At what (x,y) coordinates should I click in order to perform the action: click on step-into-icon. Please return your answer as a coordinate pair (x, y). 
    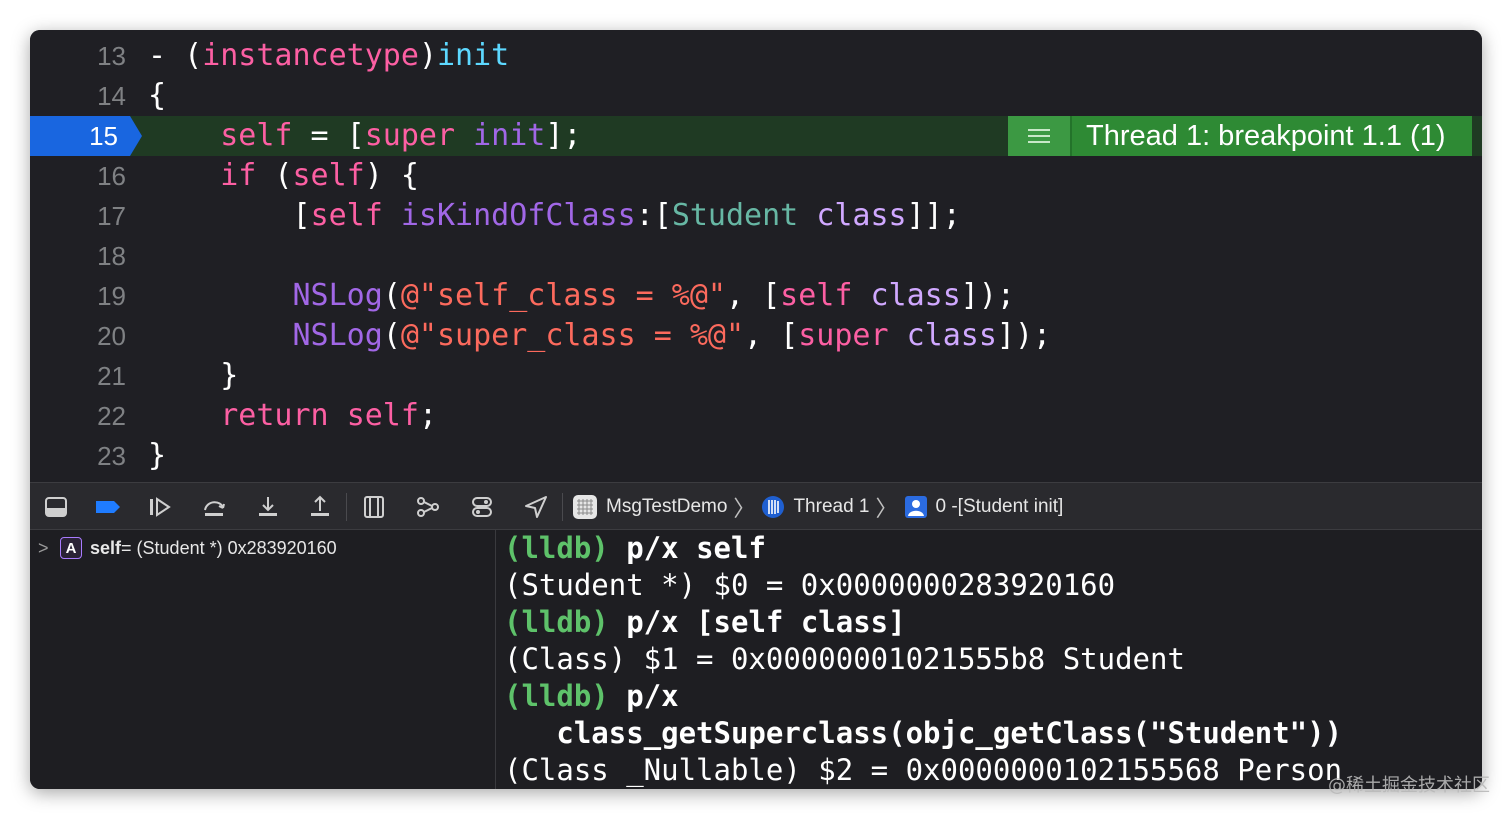
    Looking at the image, I should click on (268, 507).